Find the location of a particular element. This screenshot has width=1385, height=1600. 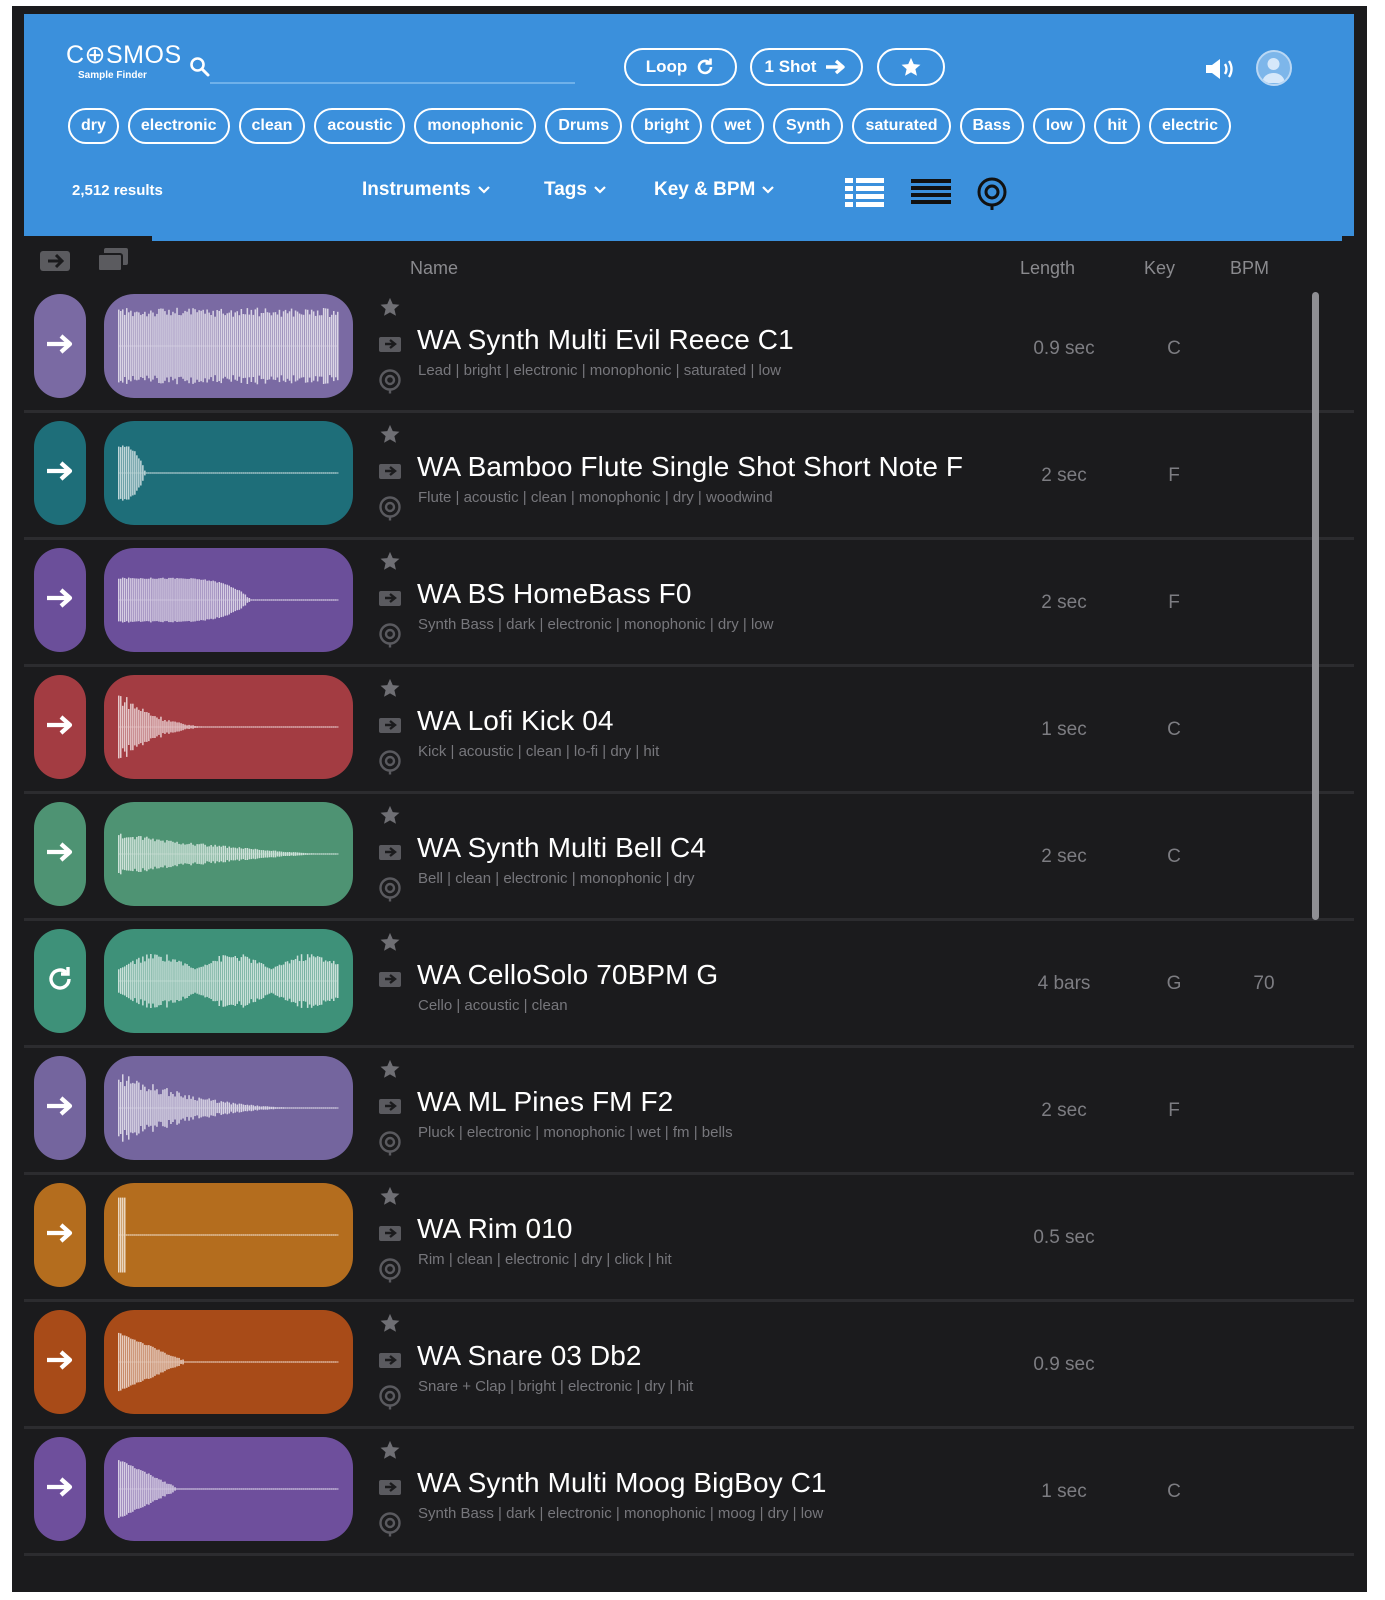

key-bpm-dropdown: Key & BPM is located at coordinates (714, 190).